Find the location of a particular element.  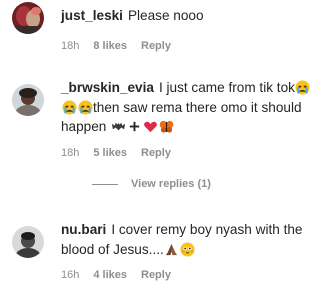

heart-icon is located at coordinates (150, 126).